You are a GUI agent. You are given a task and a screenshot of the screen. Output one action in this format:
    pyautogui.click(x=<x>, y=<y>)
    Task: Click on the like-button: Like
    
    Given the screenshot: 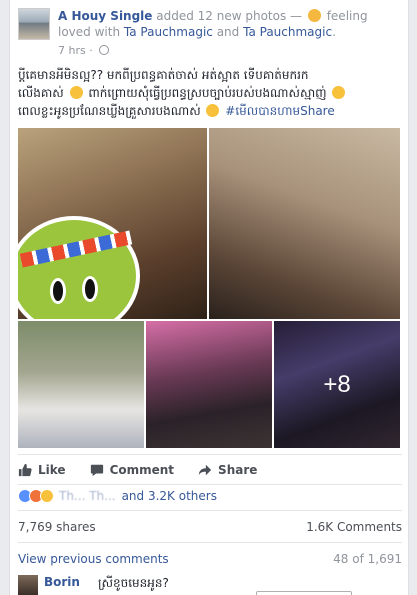 What is the action you would take?
    pyautogui.click(x=42, y=470)
    